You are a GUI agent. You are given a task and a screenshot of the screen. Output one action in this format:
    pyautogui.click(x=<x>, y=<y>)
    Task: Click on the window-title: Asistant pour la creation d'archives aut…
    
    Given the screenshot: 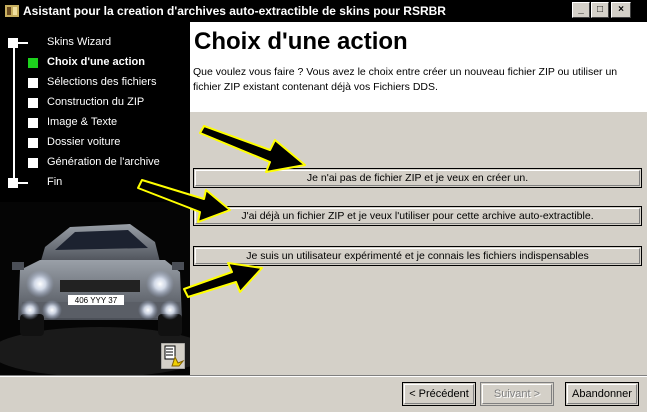 What is the action you would take?
    pyautogui.click(x=234, y=11)
    